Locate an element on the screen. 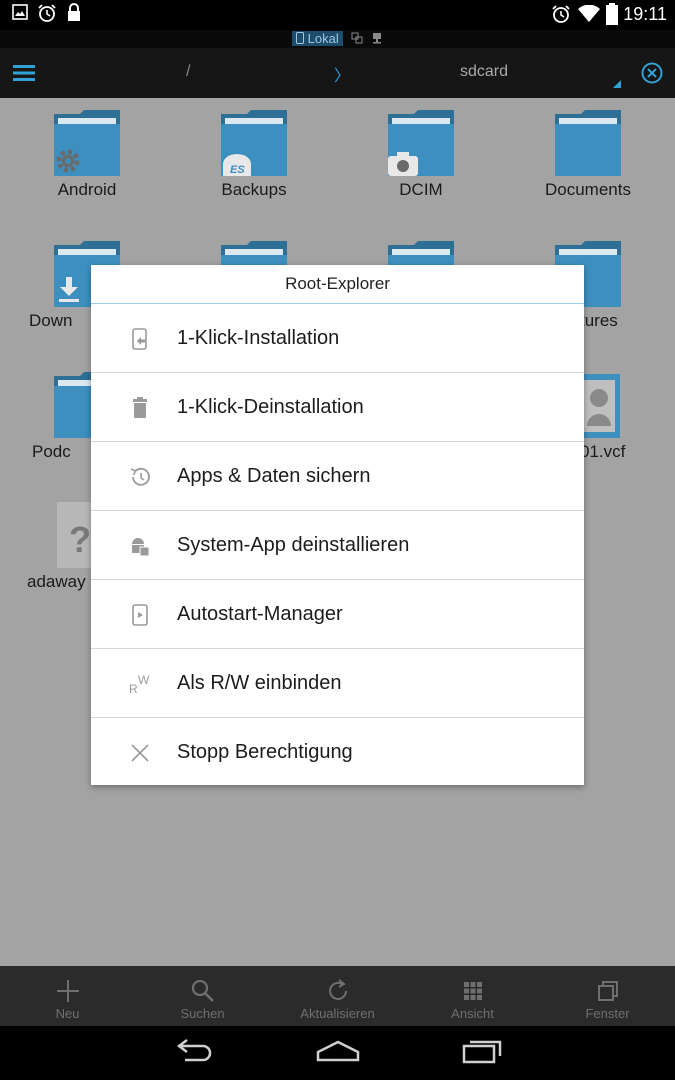 The height and width of the screenshot is (1080, 675). menu-item-label: Autostart-Manager is located at coordinates (260, 614).